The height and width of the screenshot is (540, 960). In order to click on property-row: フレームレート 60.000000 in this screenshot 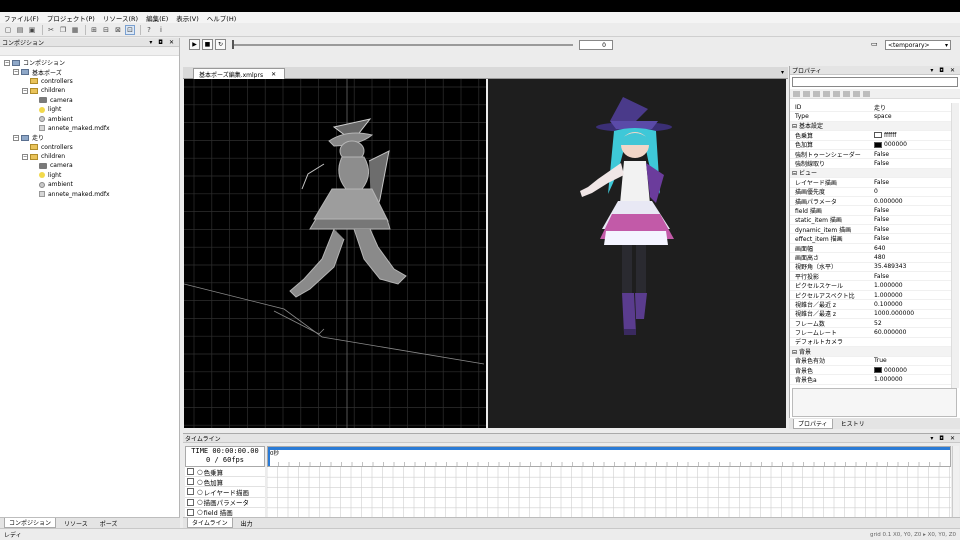, I will do `click(870, 333)`.